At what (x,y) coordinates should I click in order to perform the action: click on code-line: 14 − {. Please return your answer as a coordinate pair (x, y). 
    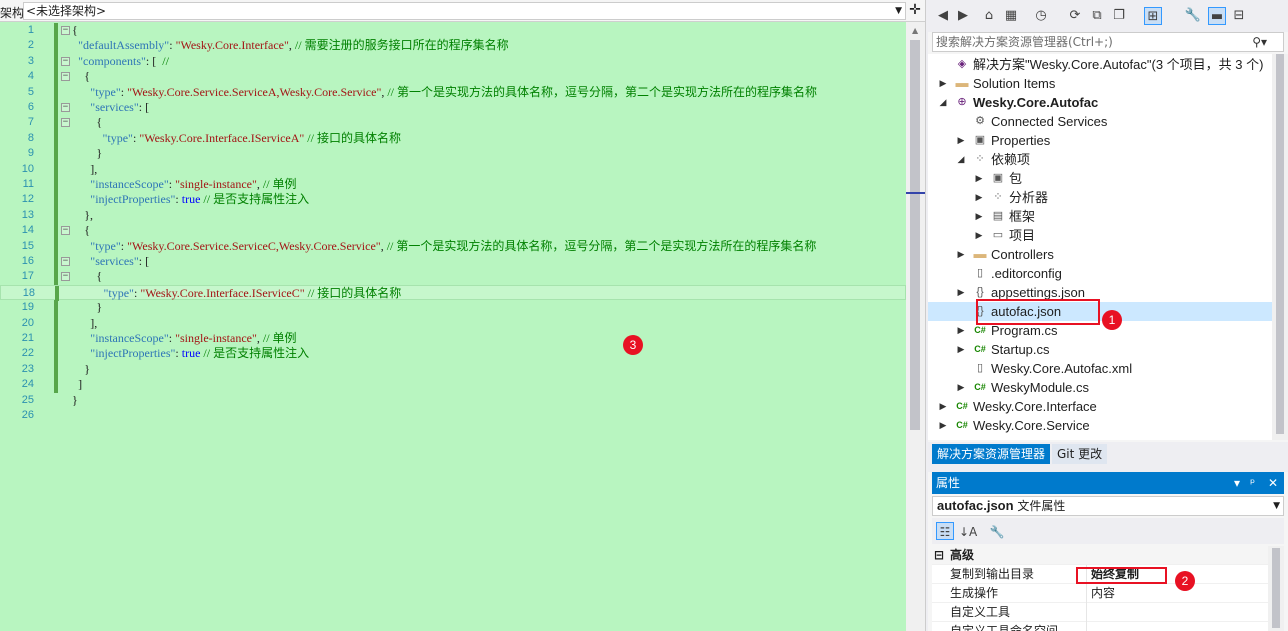
    Looking at the image, I should click on (453, 231).